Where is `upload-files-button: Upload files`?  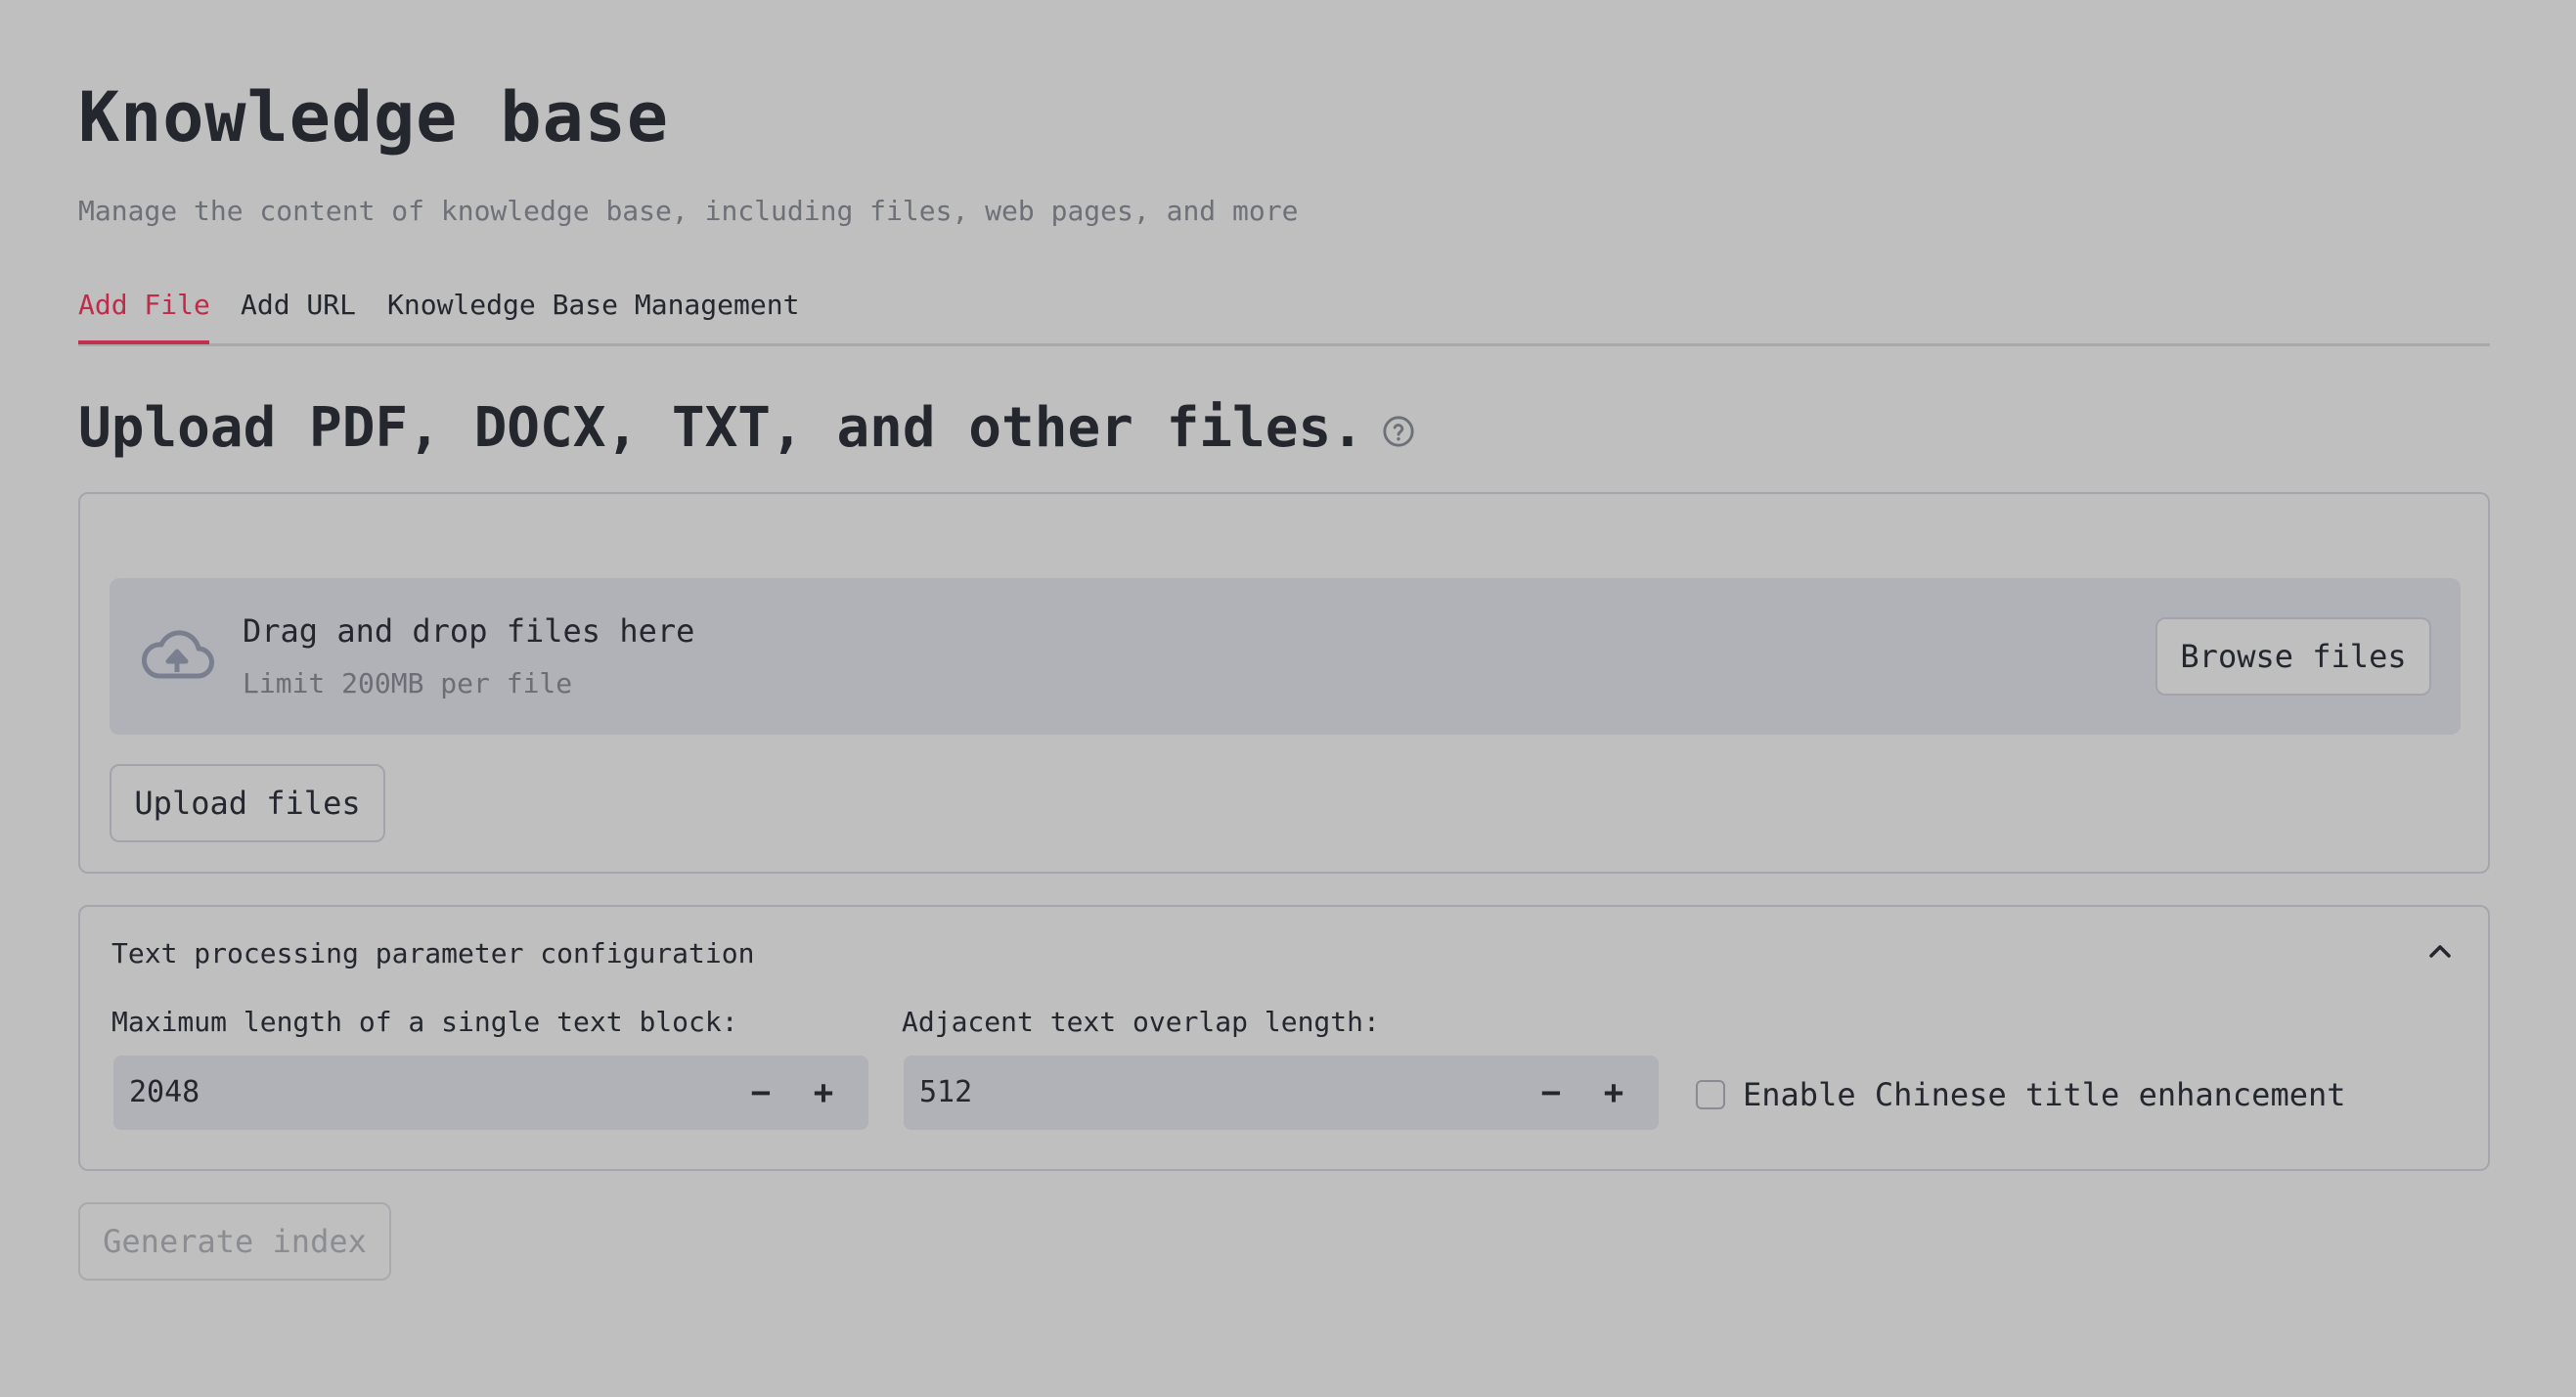
upload-files-button: Upload files is located at coordinates (247, 803).